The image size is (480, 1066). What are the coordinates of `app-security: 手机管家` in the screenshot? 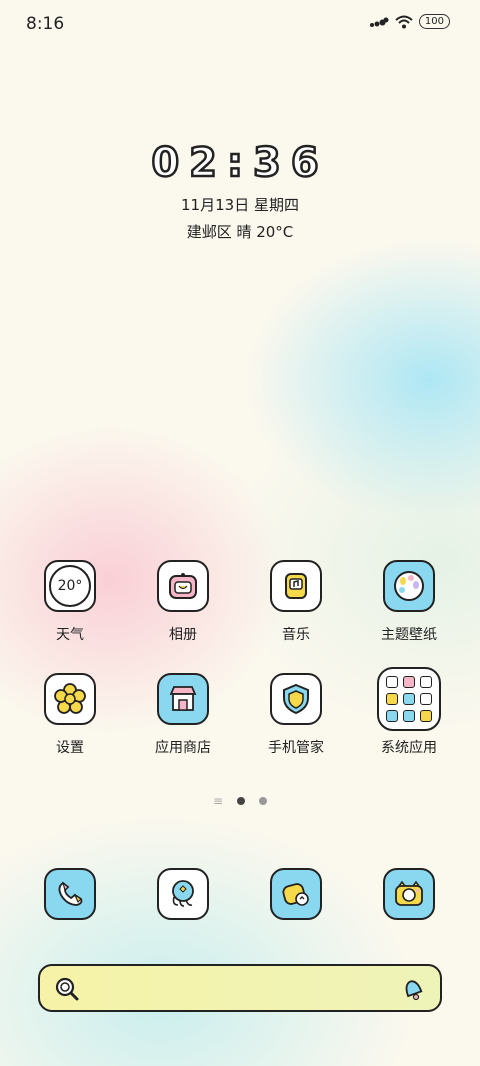 It's located at (296, 715).